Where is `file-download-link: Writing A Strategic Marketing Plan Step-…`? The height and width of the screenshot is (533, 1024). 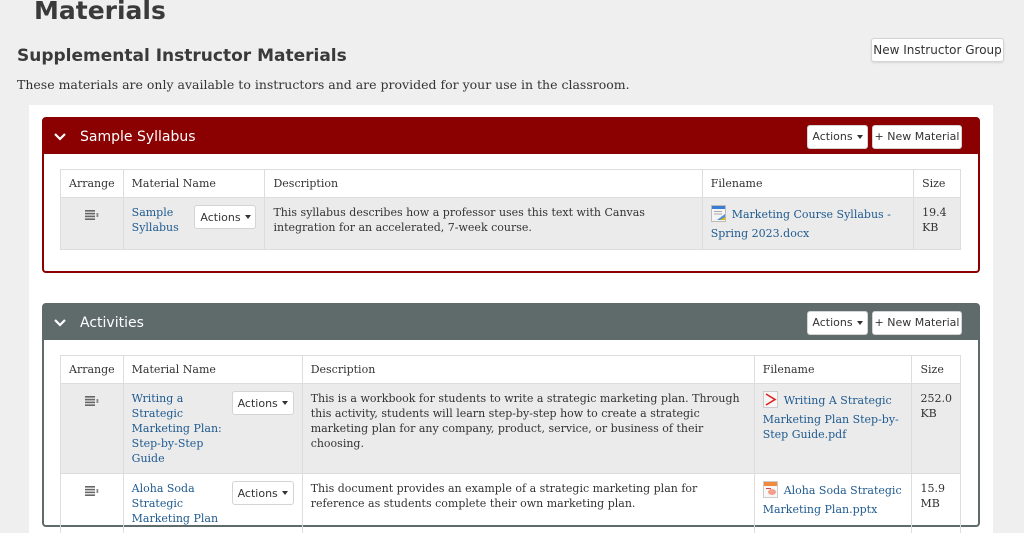 file-download-link: Writing A Strategic Marketing Plan Step-… is located at coordinates (831, 417).